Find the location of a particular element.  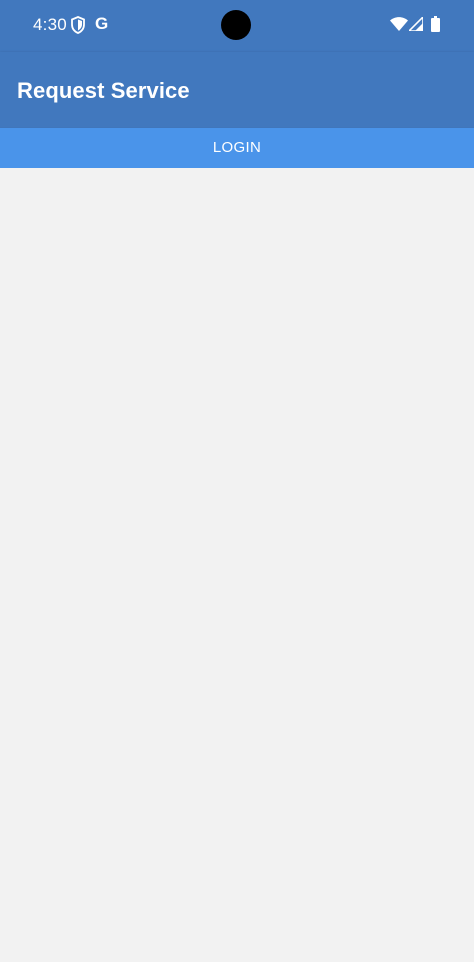

shield-icon is located at coordinates (78, 25).